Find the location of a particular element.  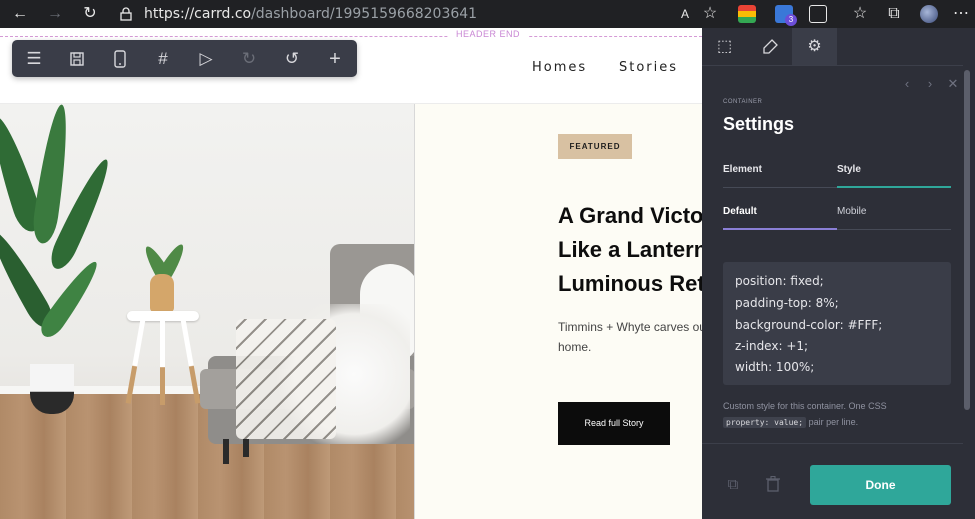

url-domain: https://carrd.co is located at coordinates (198, 14).